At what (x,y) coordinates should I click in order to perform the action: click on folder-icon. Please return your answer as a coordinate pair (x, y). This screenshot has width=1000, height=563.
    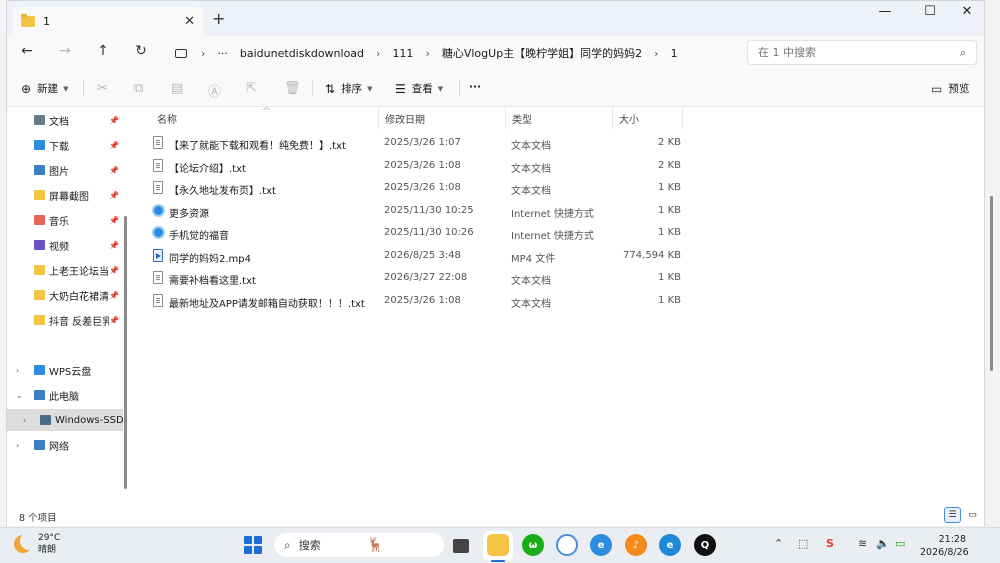
    Looking at the image, I should click on (28, 20).